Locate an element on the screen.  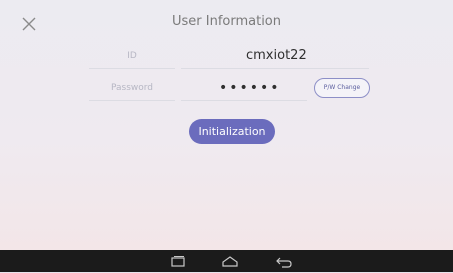
recent-apps-icon is located at coordinates (178, 261).